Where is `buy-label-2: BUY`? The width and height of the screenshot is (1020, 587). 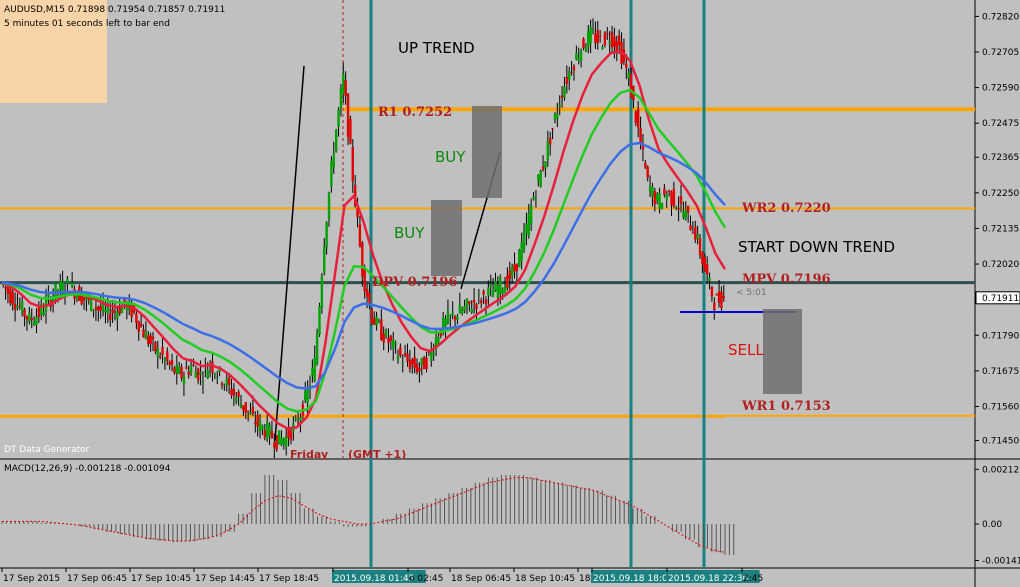 buy-label-2: BUY is located at coordinates (409, 233).